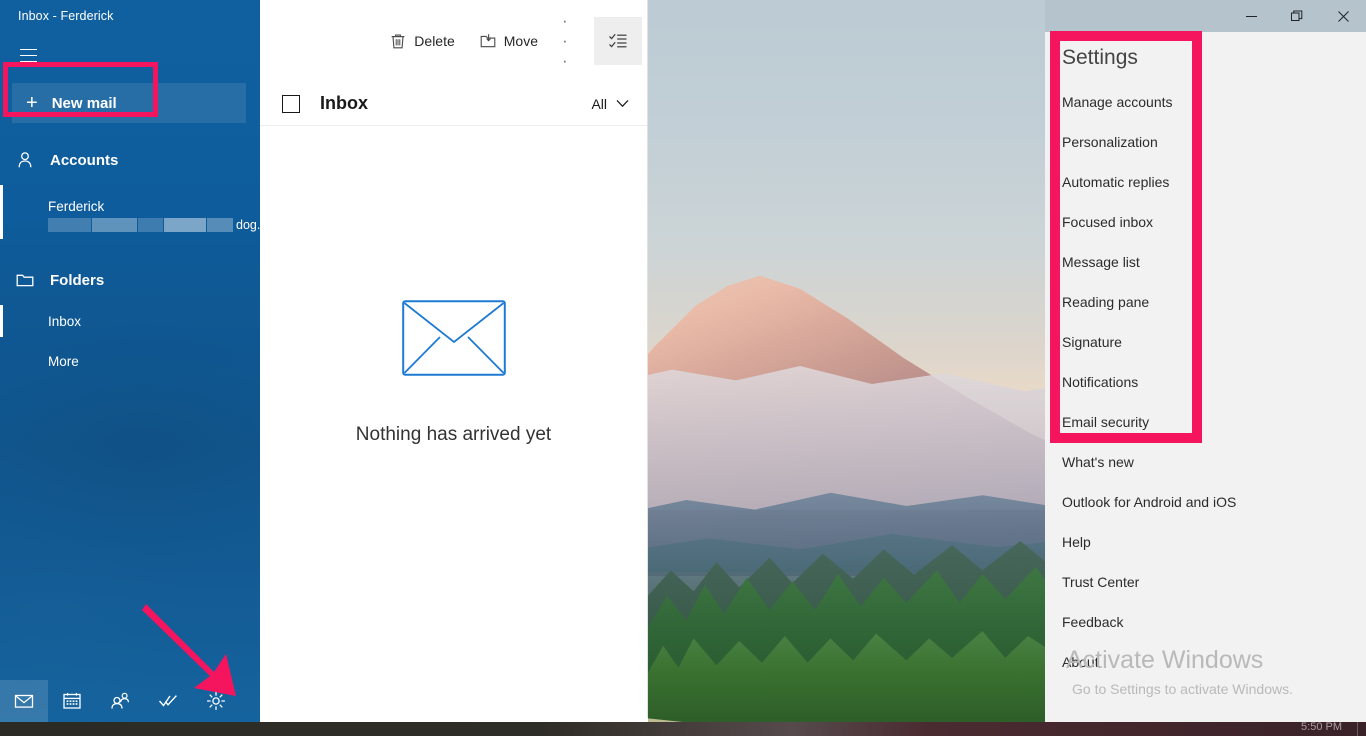 The width and height of the screenshot is (1366, 736). Describe the element at coordinates (77, 280) in the screenshot. I see `folders-section-label: Folders` at that location.